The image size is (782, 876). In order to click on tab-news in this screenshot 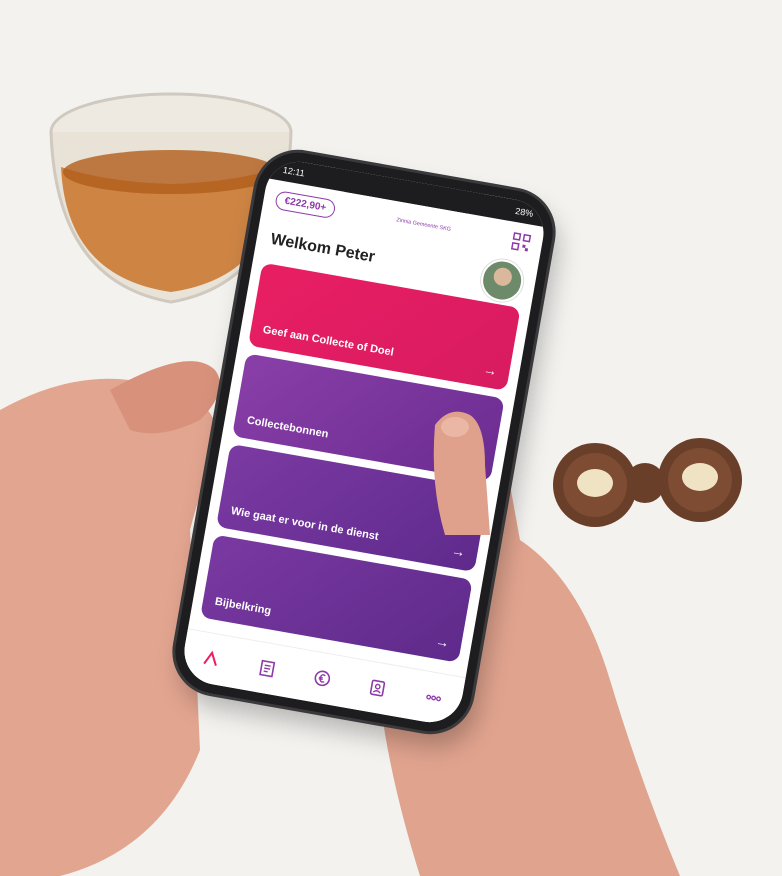, I will do `click(267, 668)`.